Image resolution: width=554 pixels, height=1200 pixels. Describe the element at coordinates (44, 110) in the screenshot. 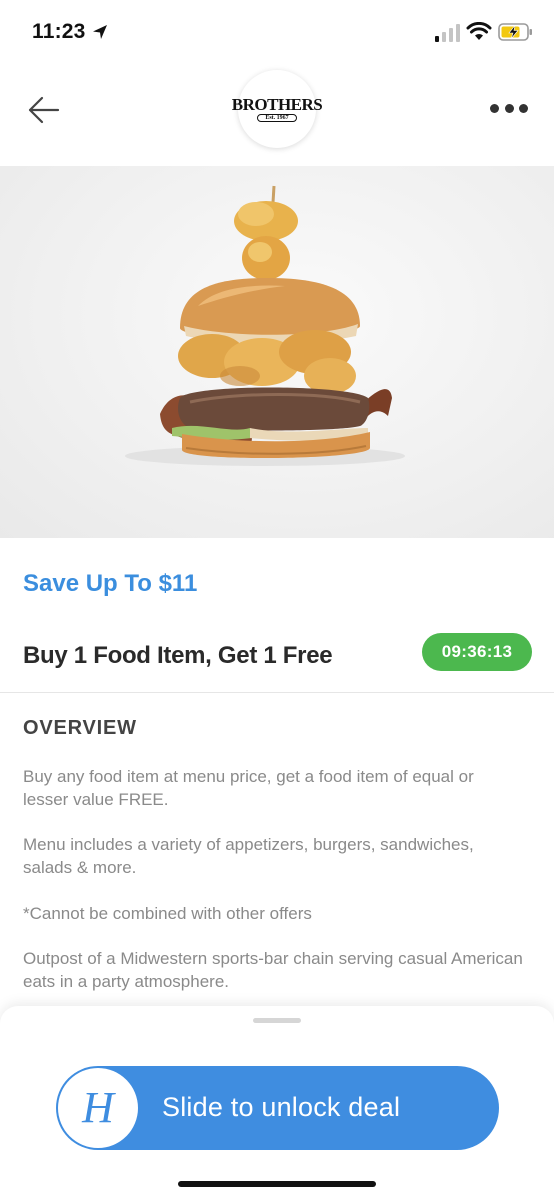

I see `back-arrow-icon` at that location.